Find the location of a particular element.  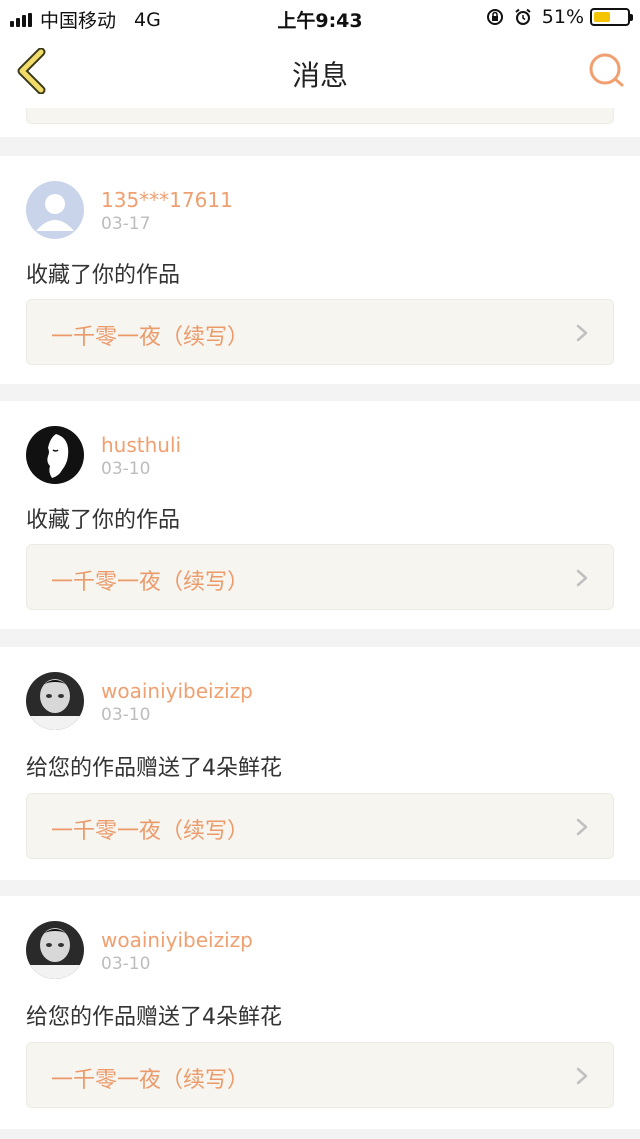

battery-percent: 51% is located at coordinates (562, 17).